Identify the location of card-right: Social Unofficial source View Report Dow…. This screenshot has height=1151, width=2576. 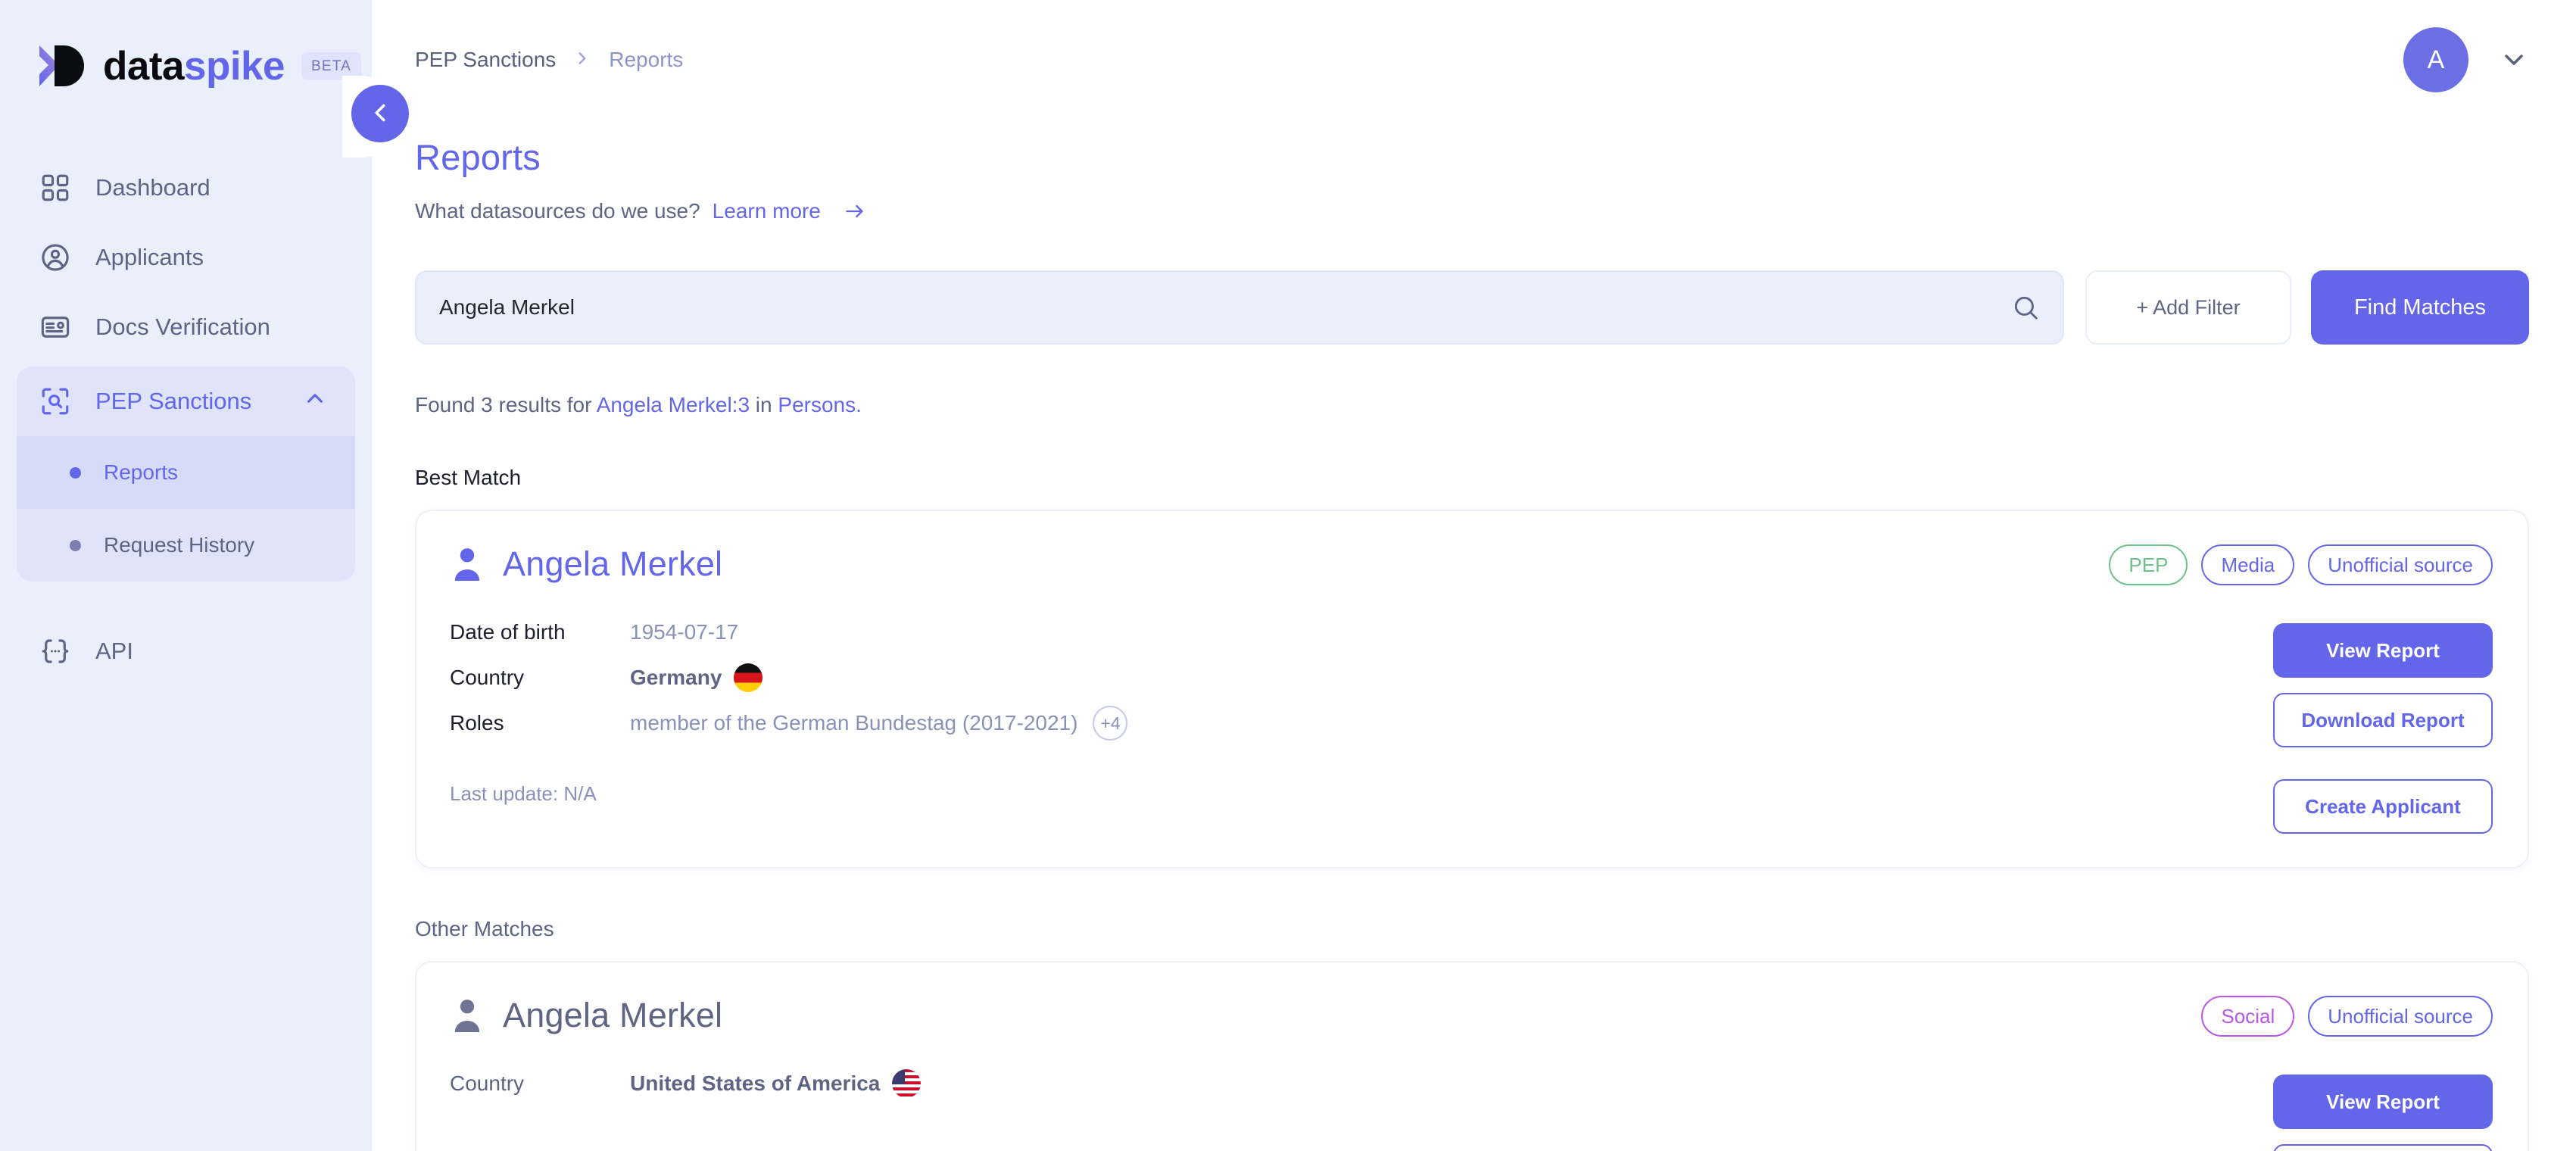
(2343, 1073).